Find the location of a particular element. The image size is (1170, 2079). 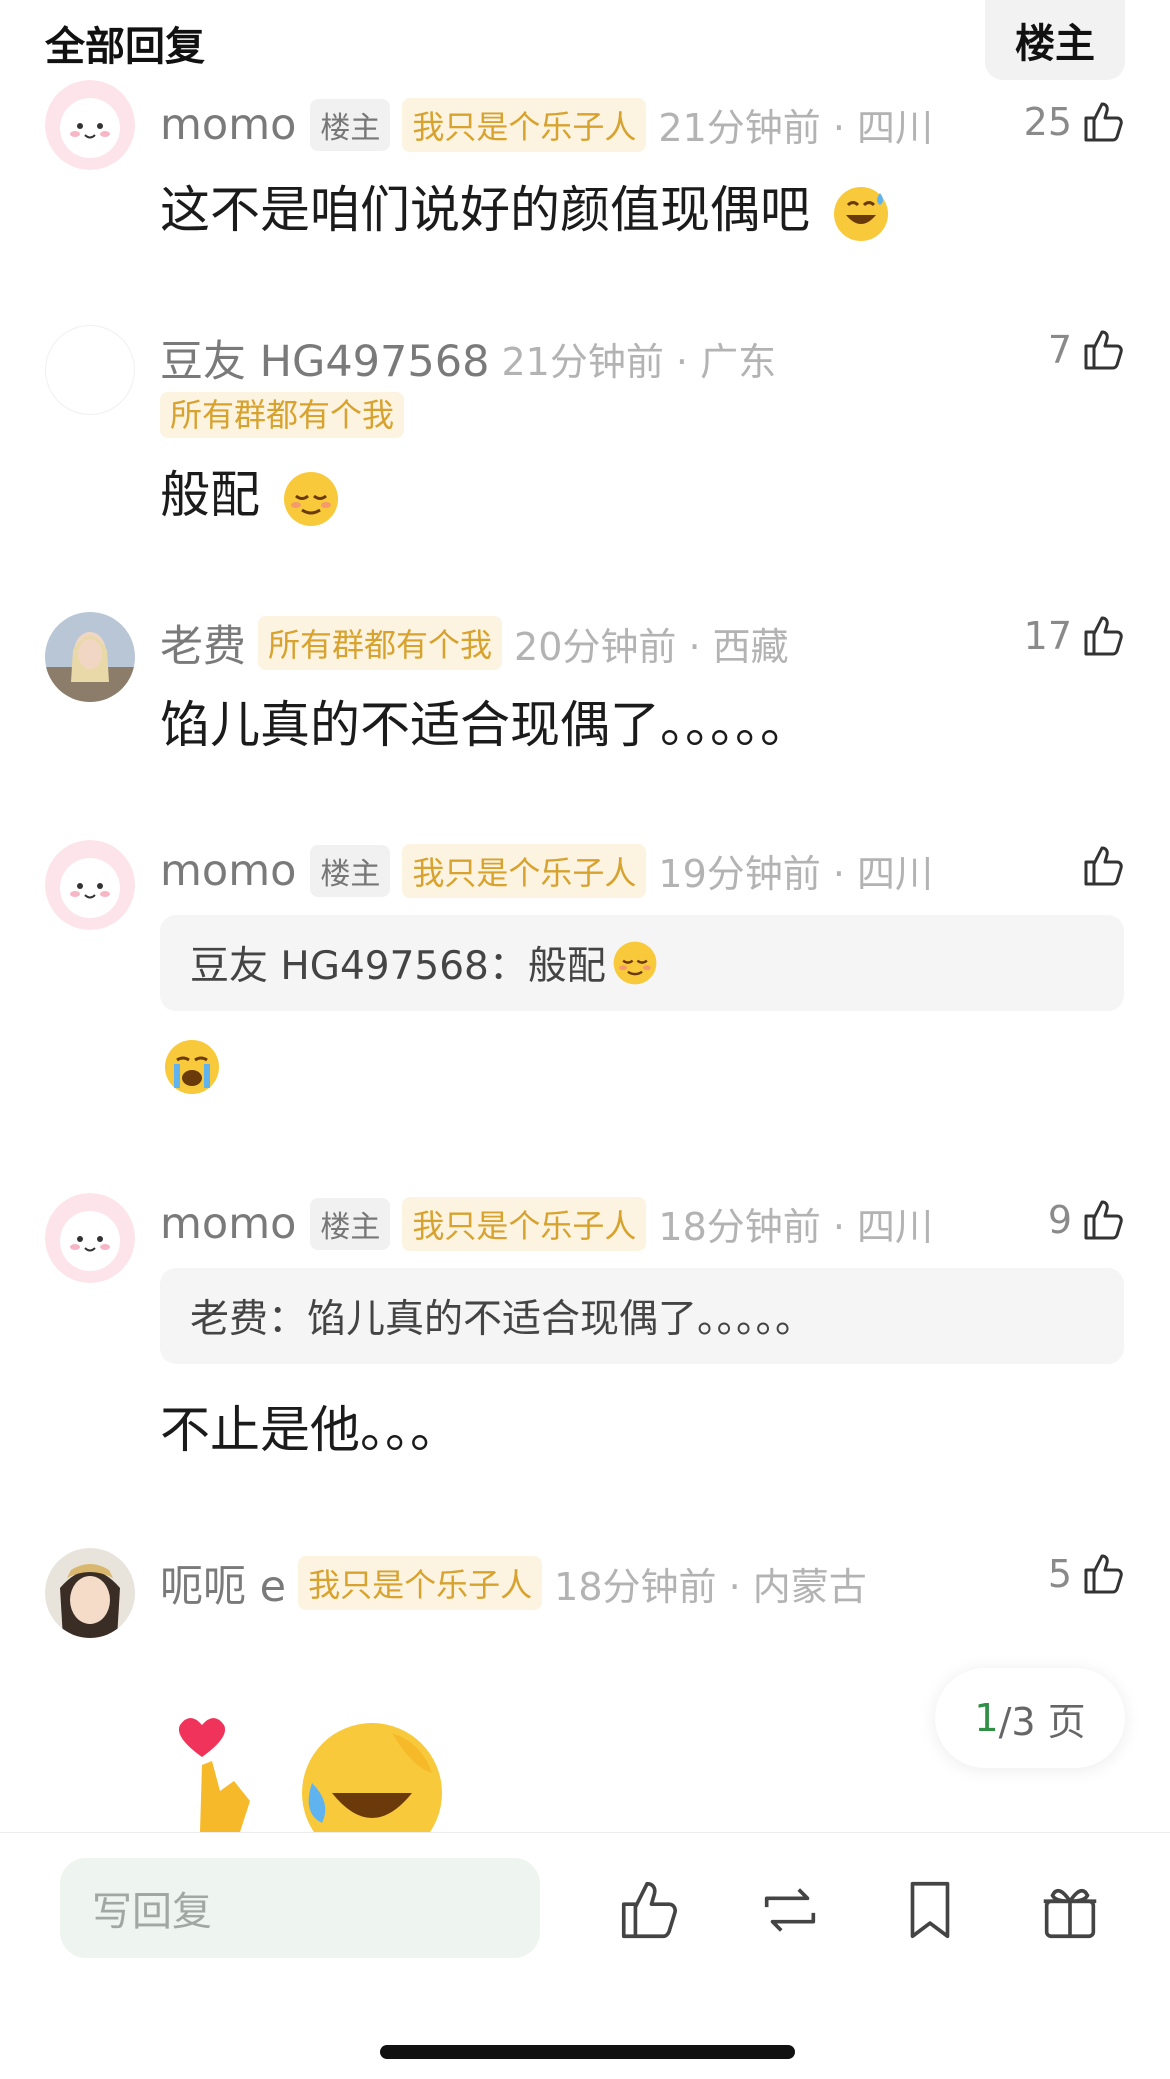

home-indicator is located at coordinates (587, 2052).